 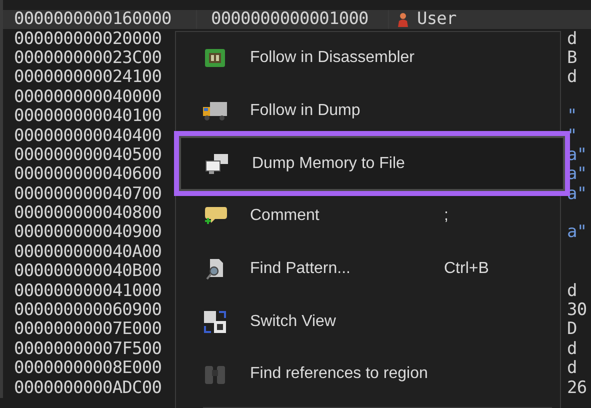 What do you see at coordinates (368, 58) in the screenshot?
I see `menu-item: Follow in Disassembler` at bounding box center [368, 58].